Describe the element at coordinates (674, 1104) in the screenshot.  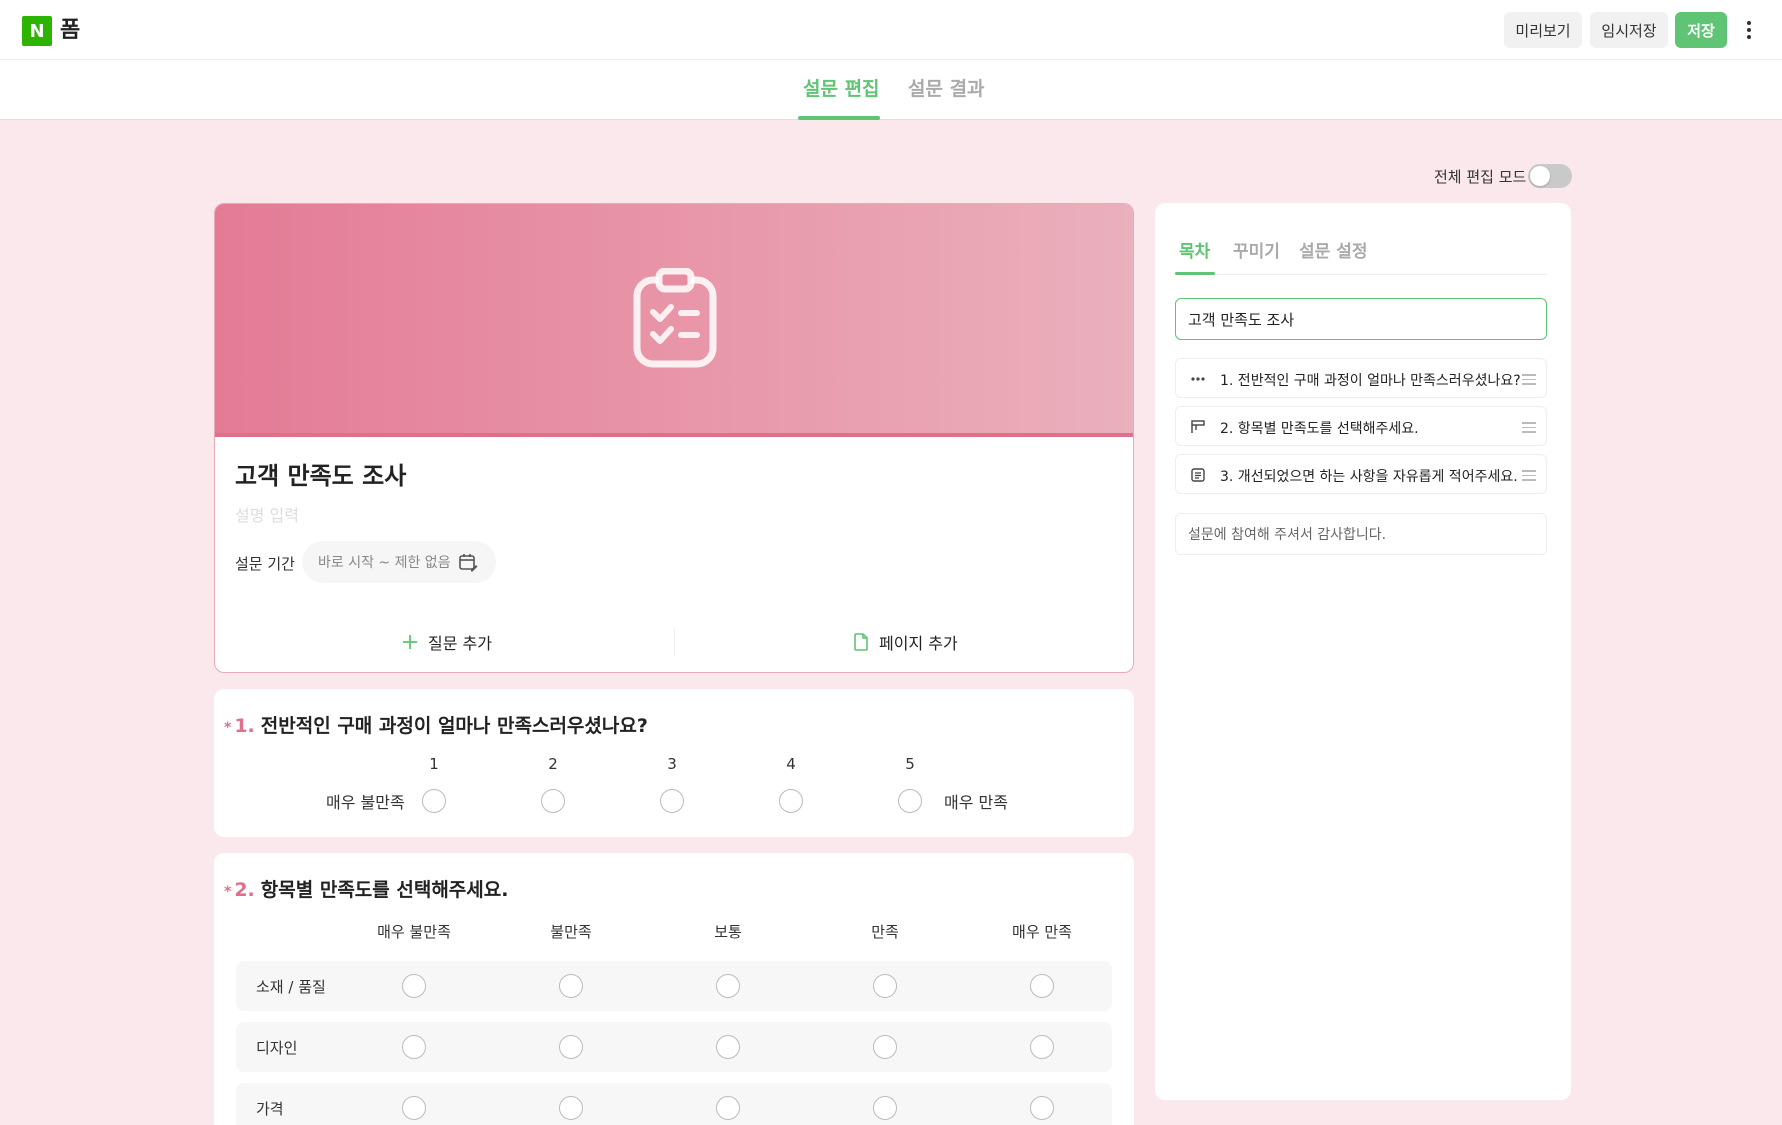
I see `grid-row: 가격` at that location.